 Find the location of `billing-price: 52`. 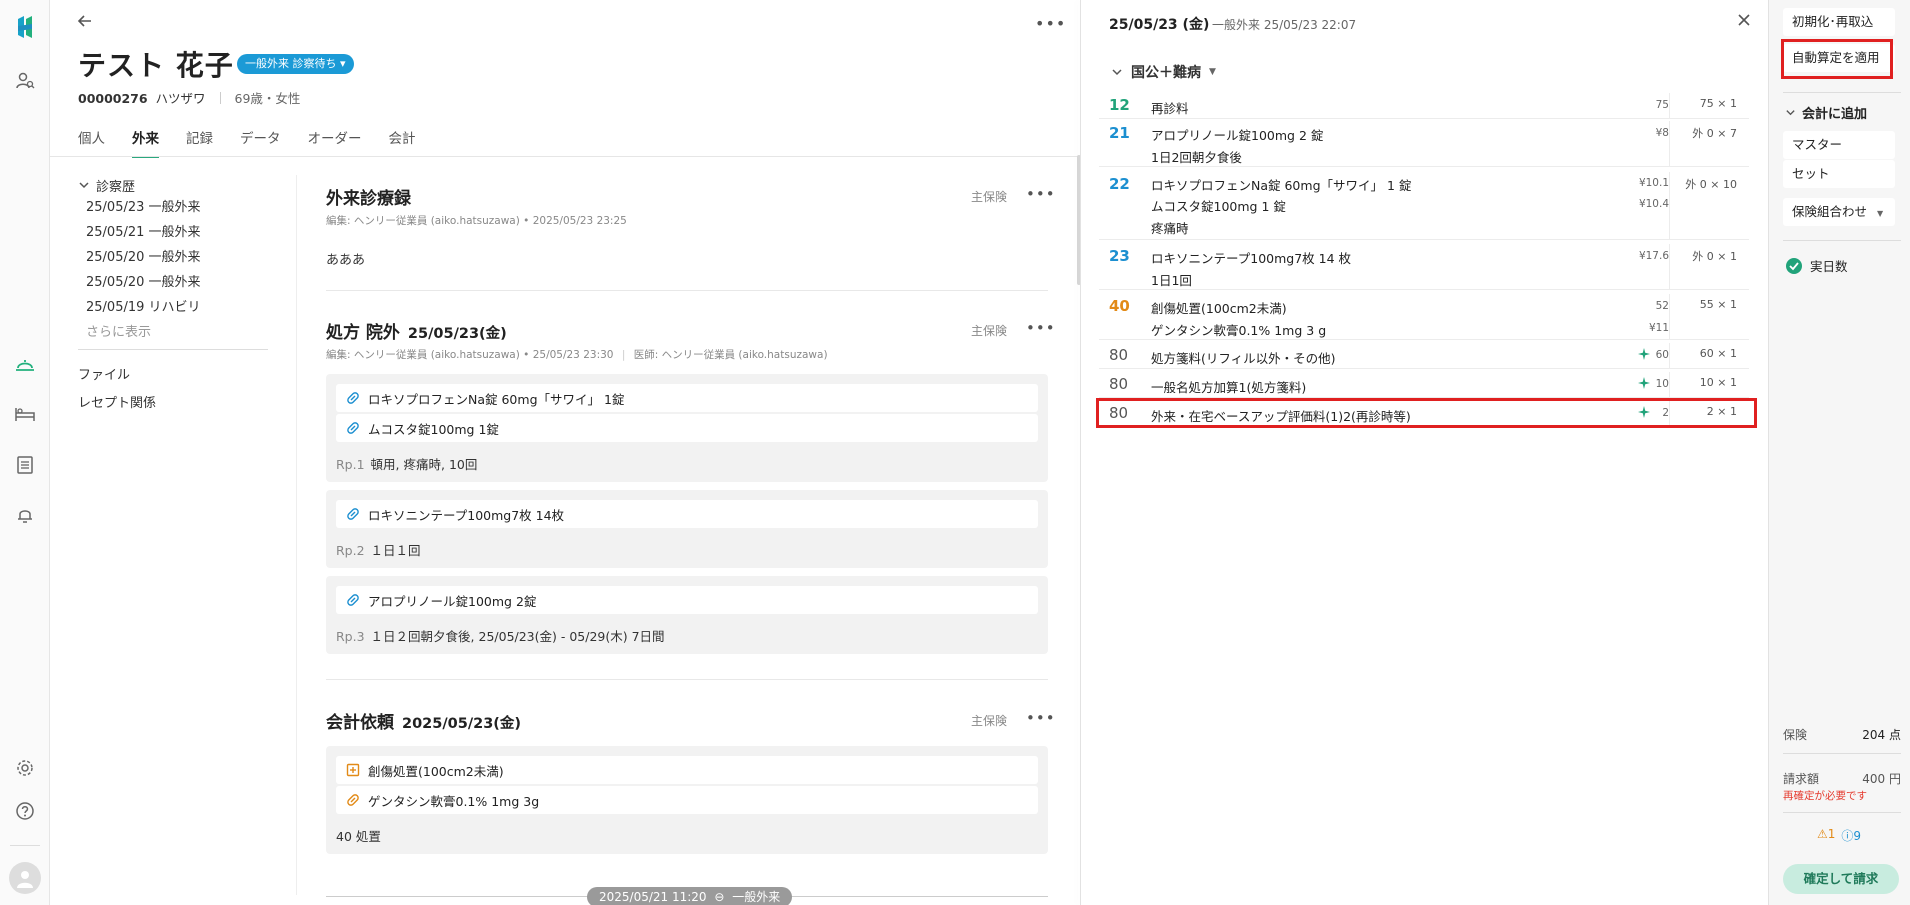

billing-price: 52 is located at coordinates (1662, 306).